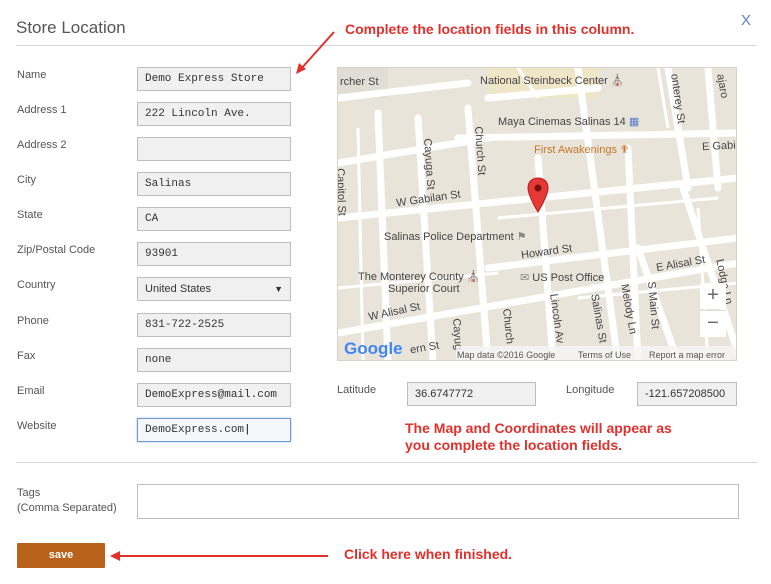  I want to click on poi-first-awakenings: First Awakenings ✟, so click(582, 150).